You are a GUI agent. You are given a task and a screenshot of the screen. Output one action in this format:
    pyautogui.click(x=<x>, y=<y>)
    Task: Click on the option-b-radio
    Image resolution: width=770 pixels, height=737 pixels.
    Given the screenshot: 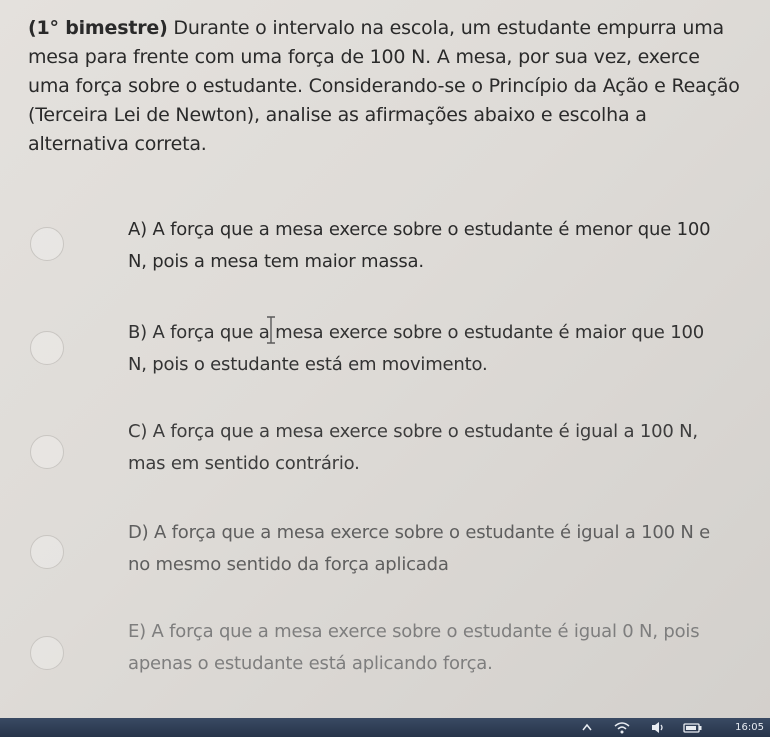 What is the action you would take?
    pyautogui.click(x=47, y=348)
    